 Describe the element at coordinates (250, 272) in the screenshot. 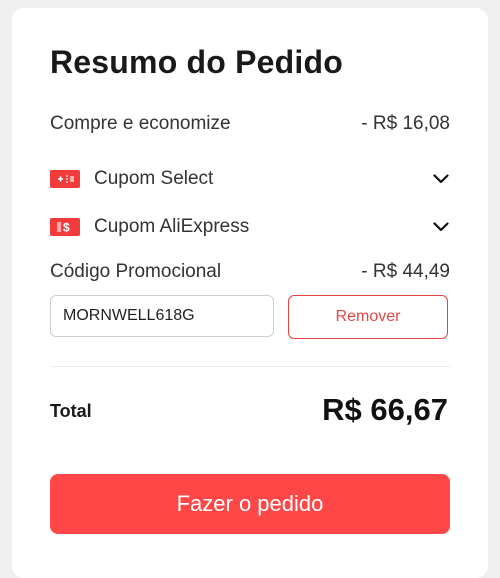

I see `promo-code-row: Código Promocional - R$ 44,49` at that location.